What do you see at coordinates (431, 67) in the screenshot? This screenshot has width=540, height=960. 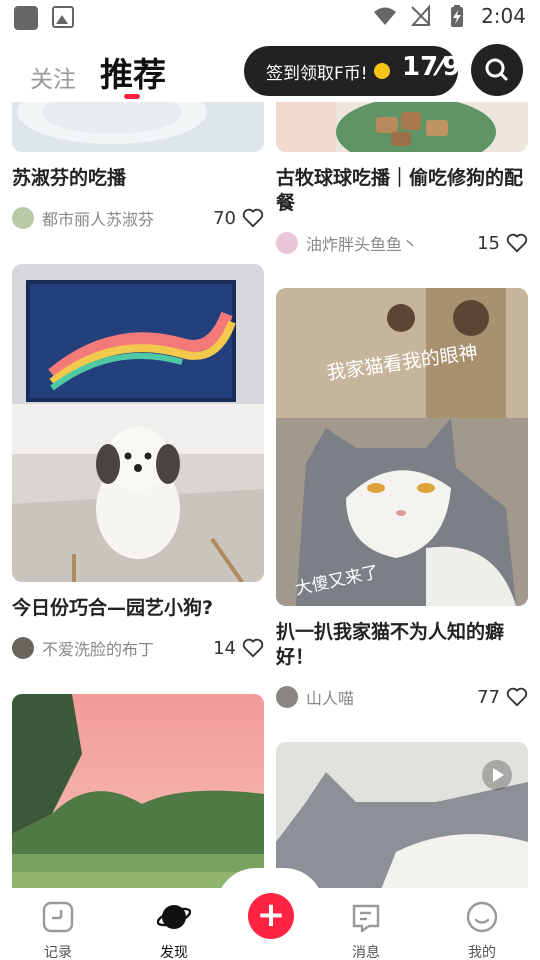 I see `signin-date: 17⁄9` at bounding box center [431, 67].